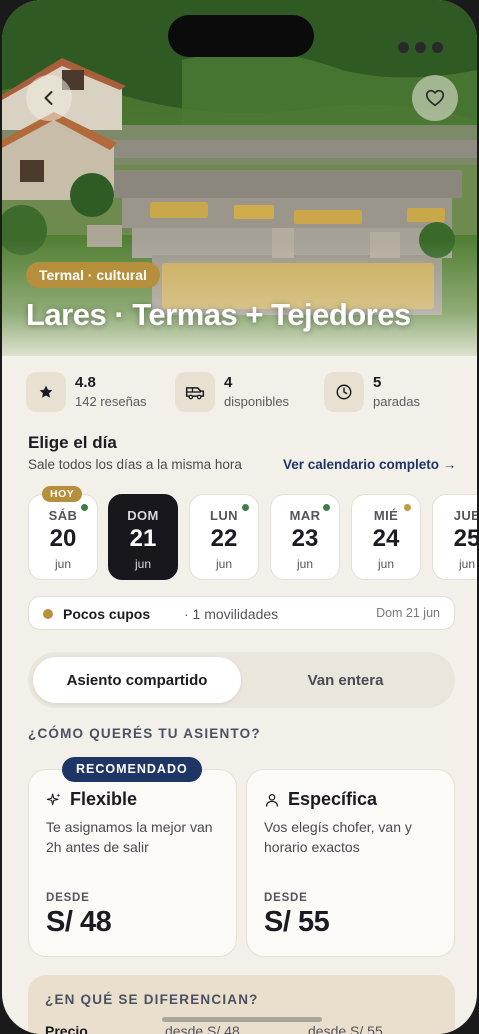 This screenshot has height=1034, width=479. Describe the element at coordinates (345, 1028) in the screenshot. I see `comparison-specific-value: desde S/ 55` at that location.